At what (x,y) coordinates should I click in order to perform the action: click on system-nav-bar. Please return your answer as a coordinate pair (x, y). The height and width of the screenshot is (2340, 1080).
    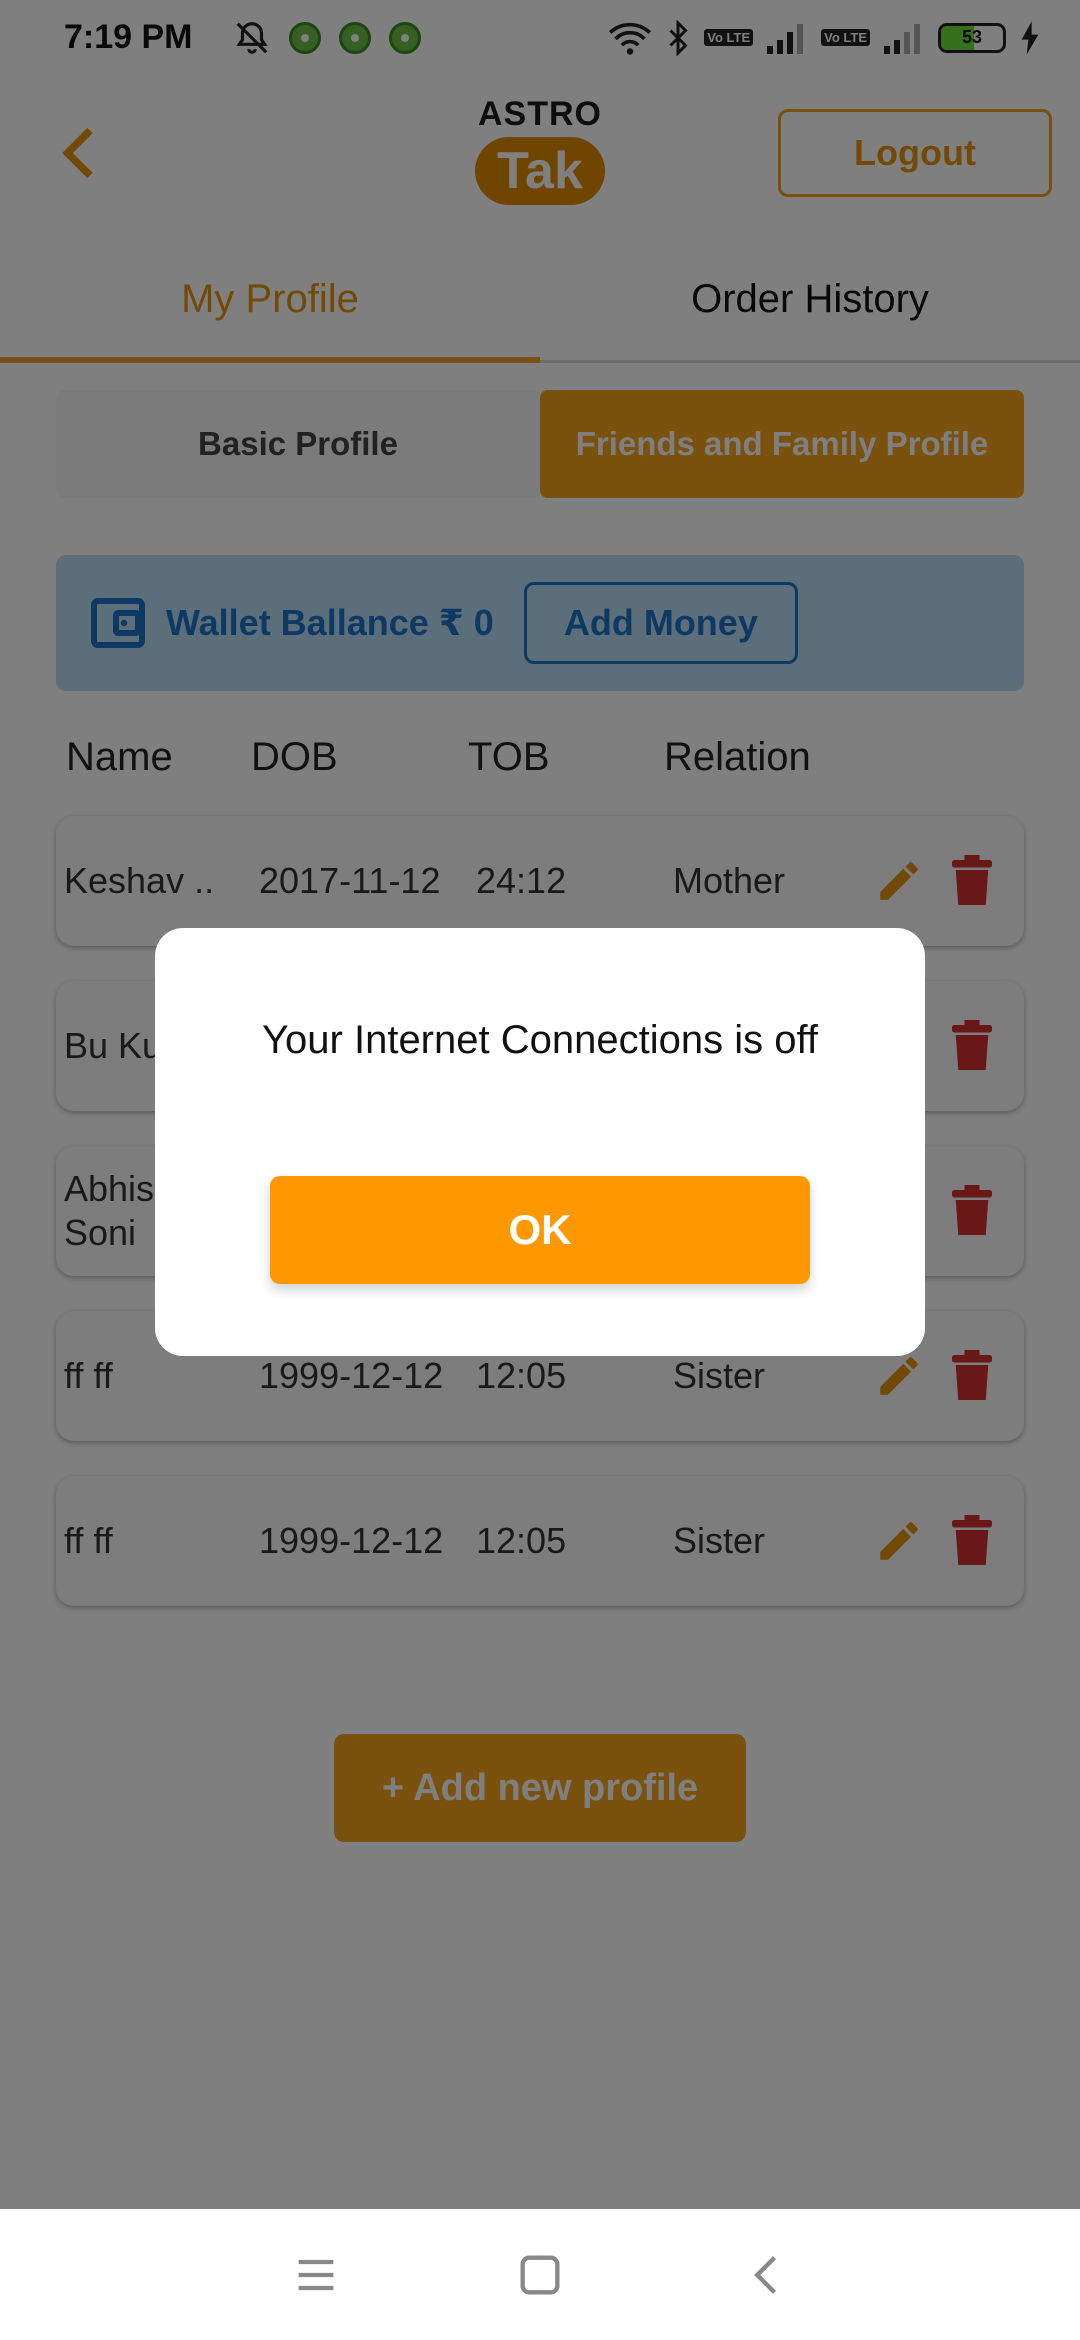
    Looking at the image, I should click on (540, 2274).